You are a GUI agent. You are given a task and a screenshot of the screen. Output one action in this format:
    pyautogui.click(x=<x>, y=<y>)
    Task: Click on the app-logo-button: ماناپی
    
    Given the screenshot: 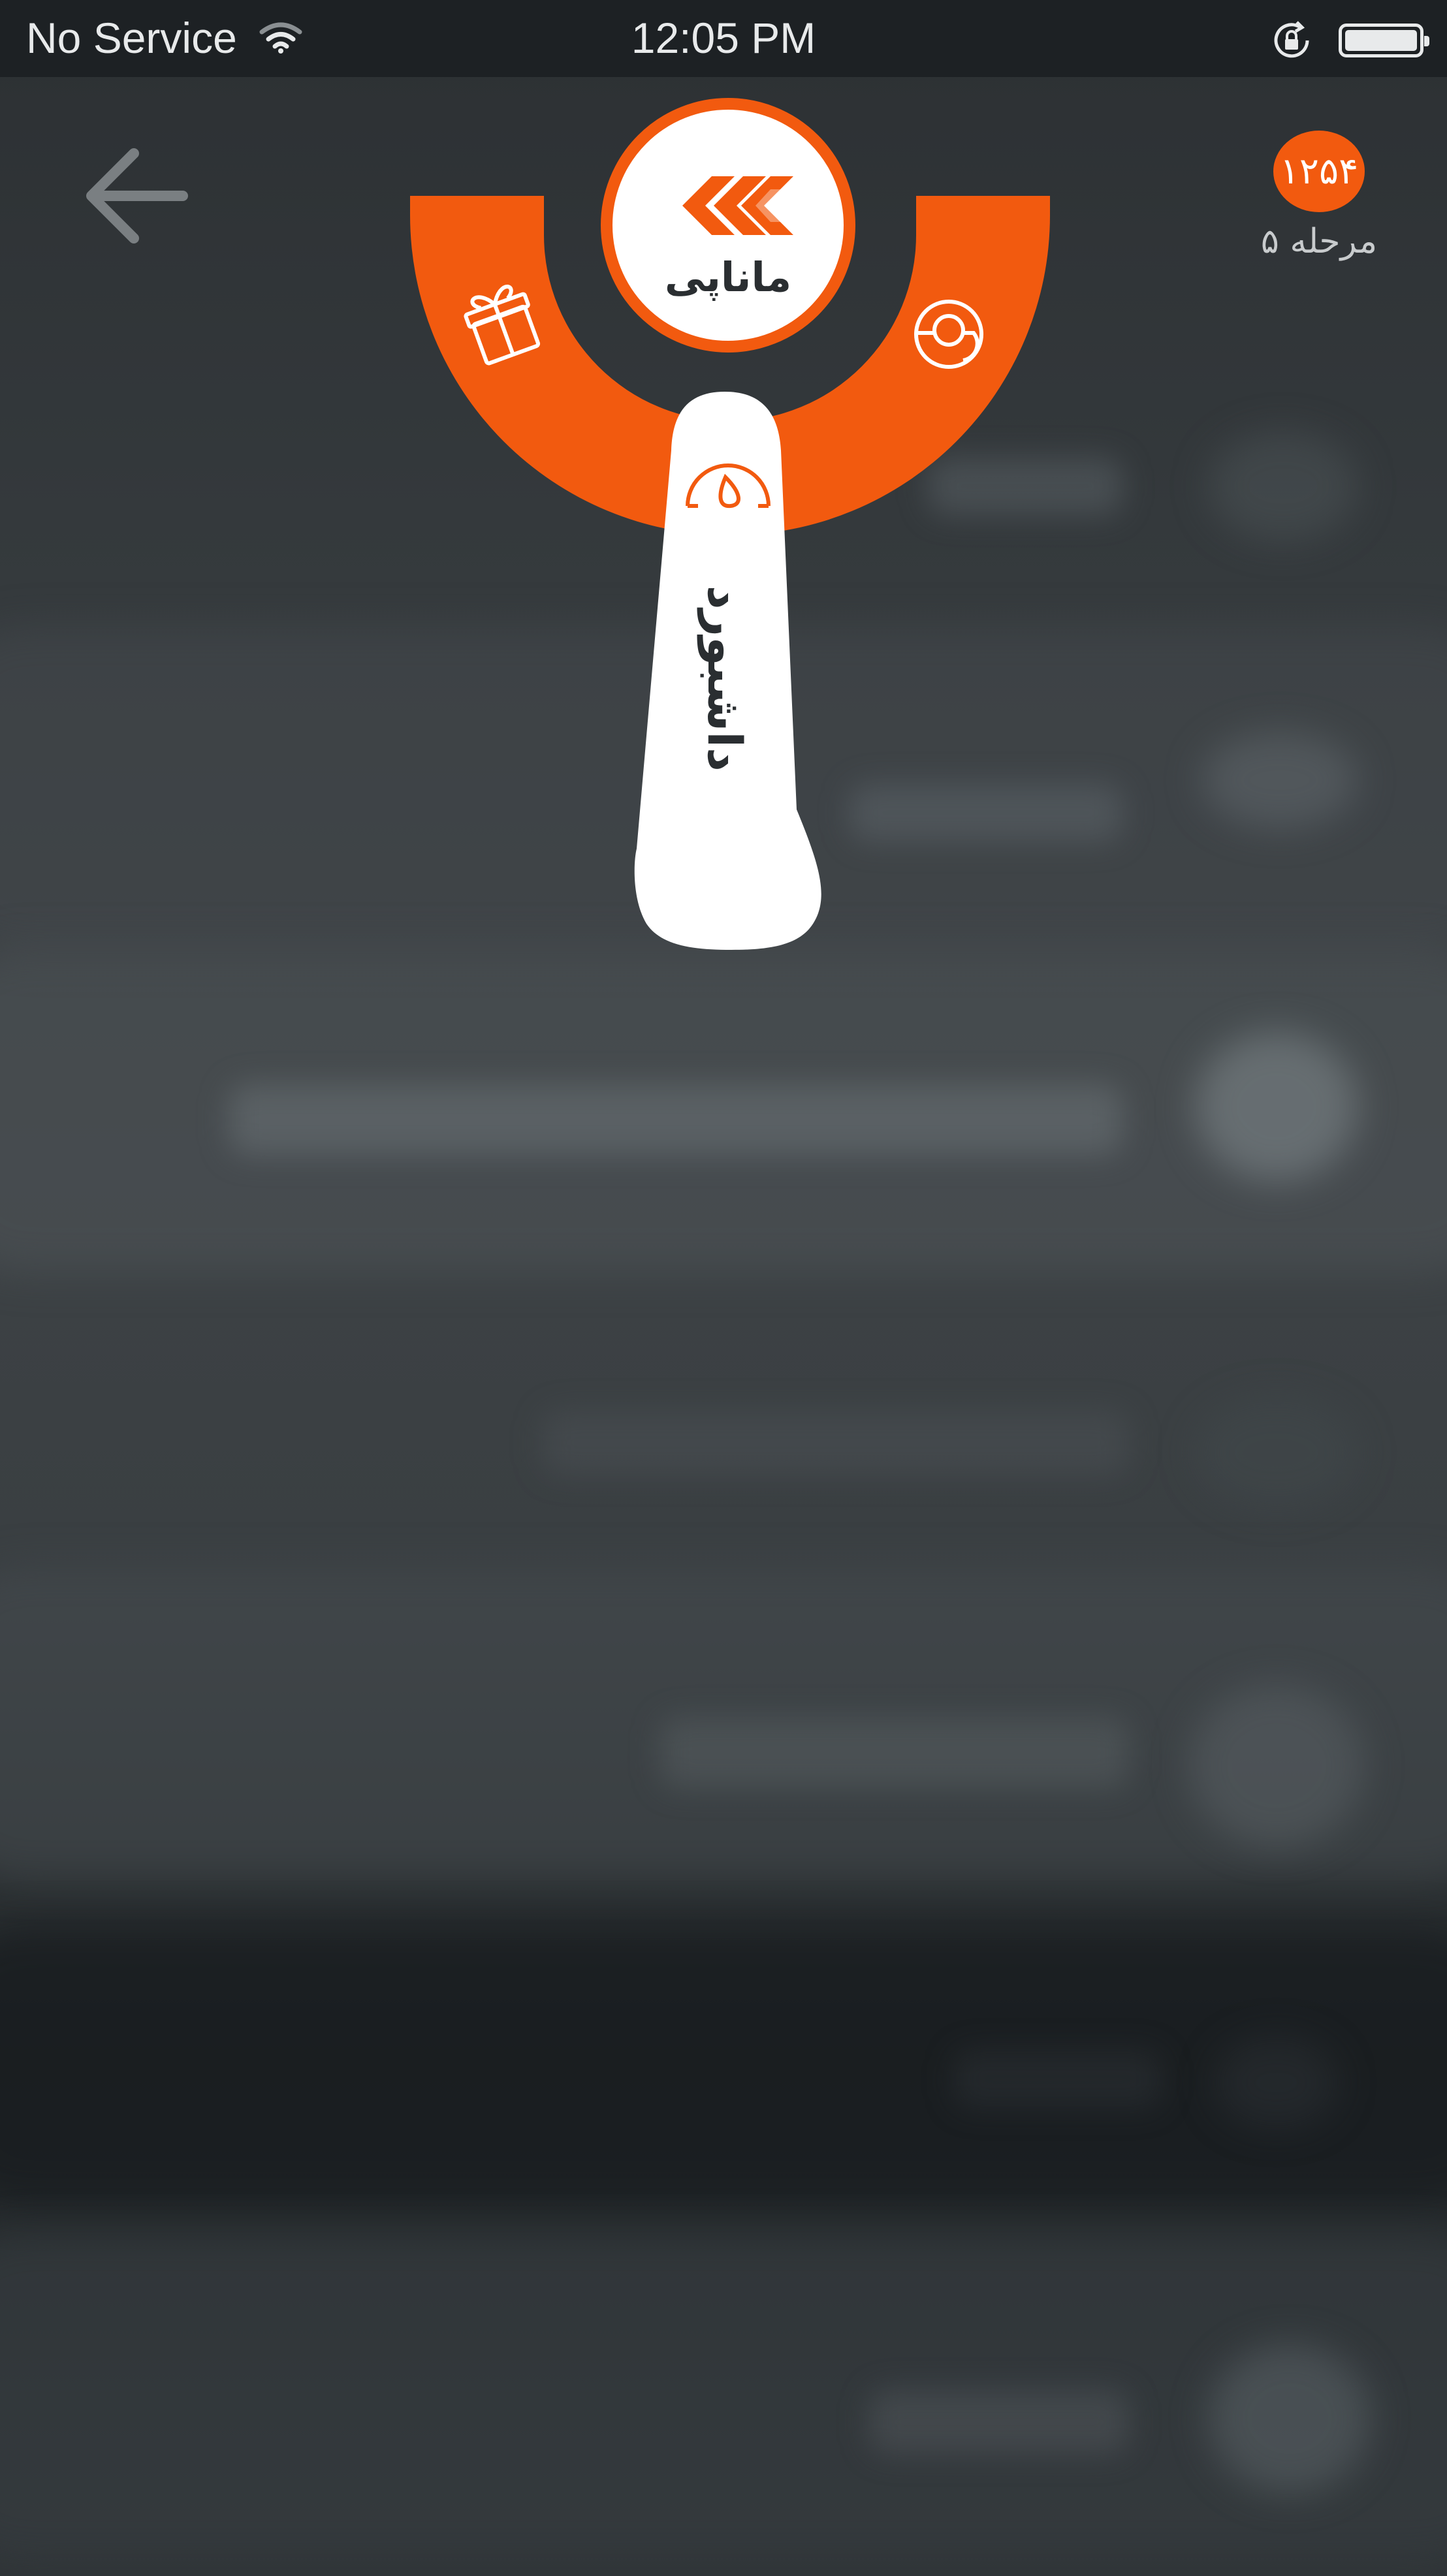 What is the action you would take?
    pyautogui.click(x=728, y=226)
    